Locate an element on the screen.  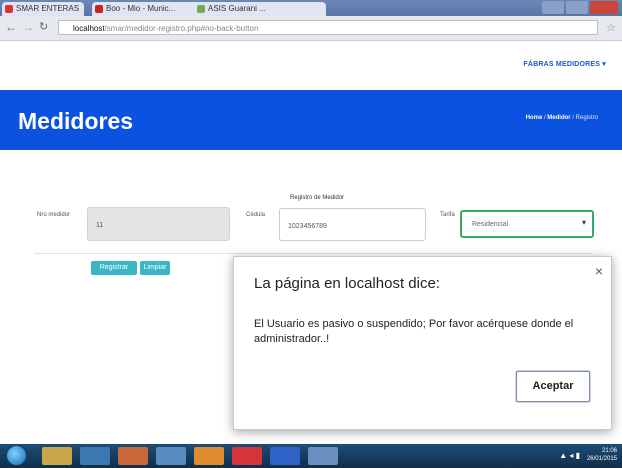
form-title: Registro de Medidor is located at coordinates (317, 198).